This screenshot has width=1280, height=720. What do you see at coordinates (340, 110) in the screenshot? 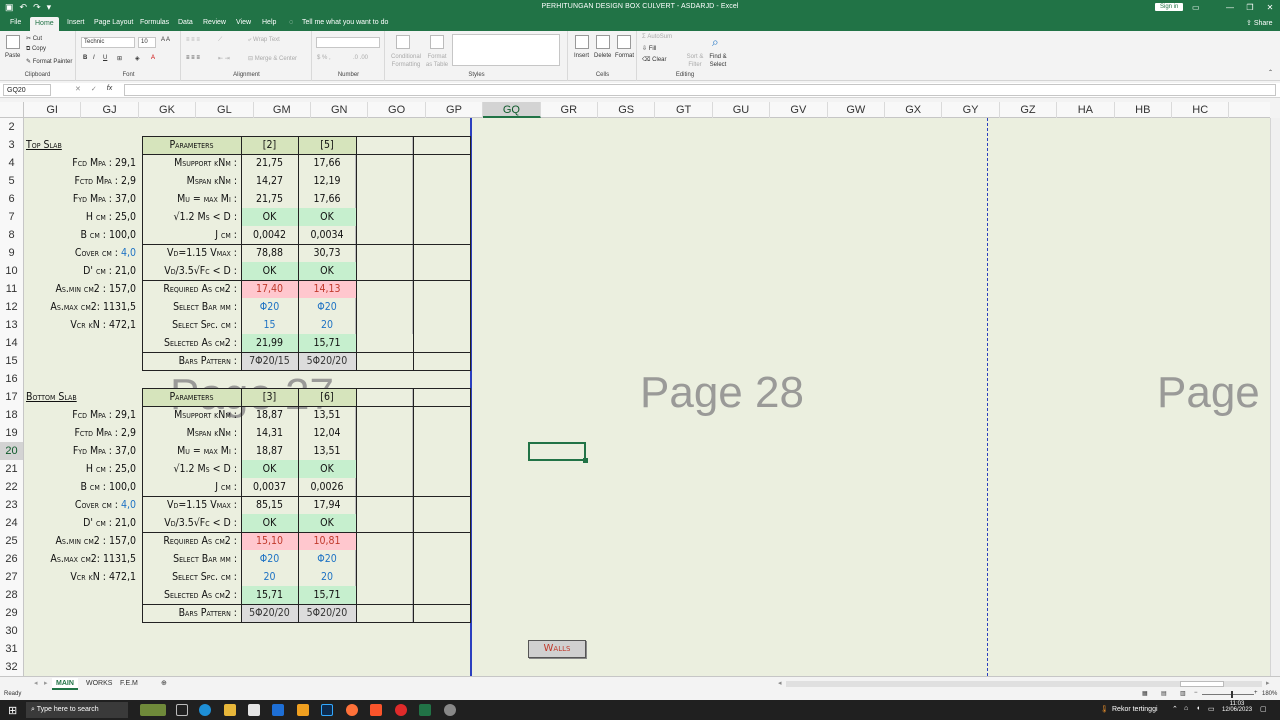
I see `column-header: GN` at bounding box center [340, 110].